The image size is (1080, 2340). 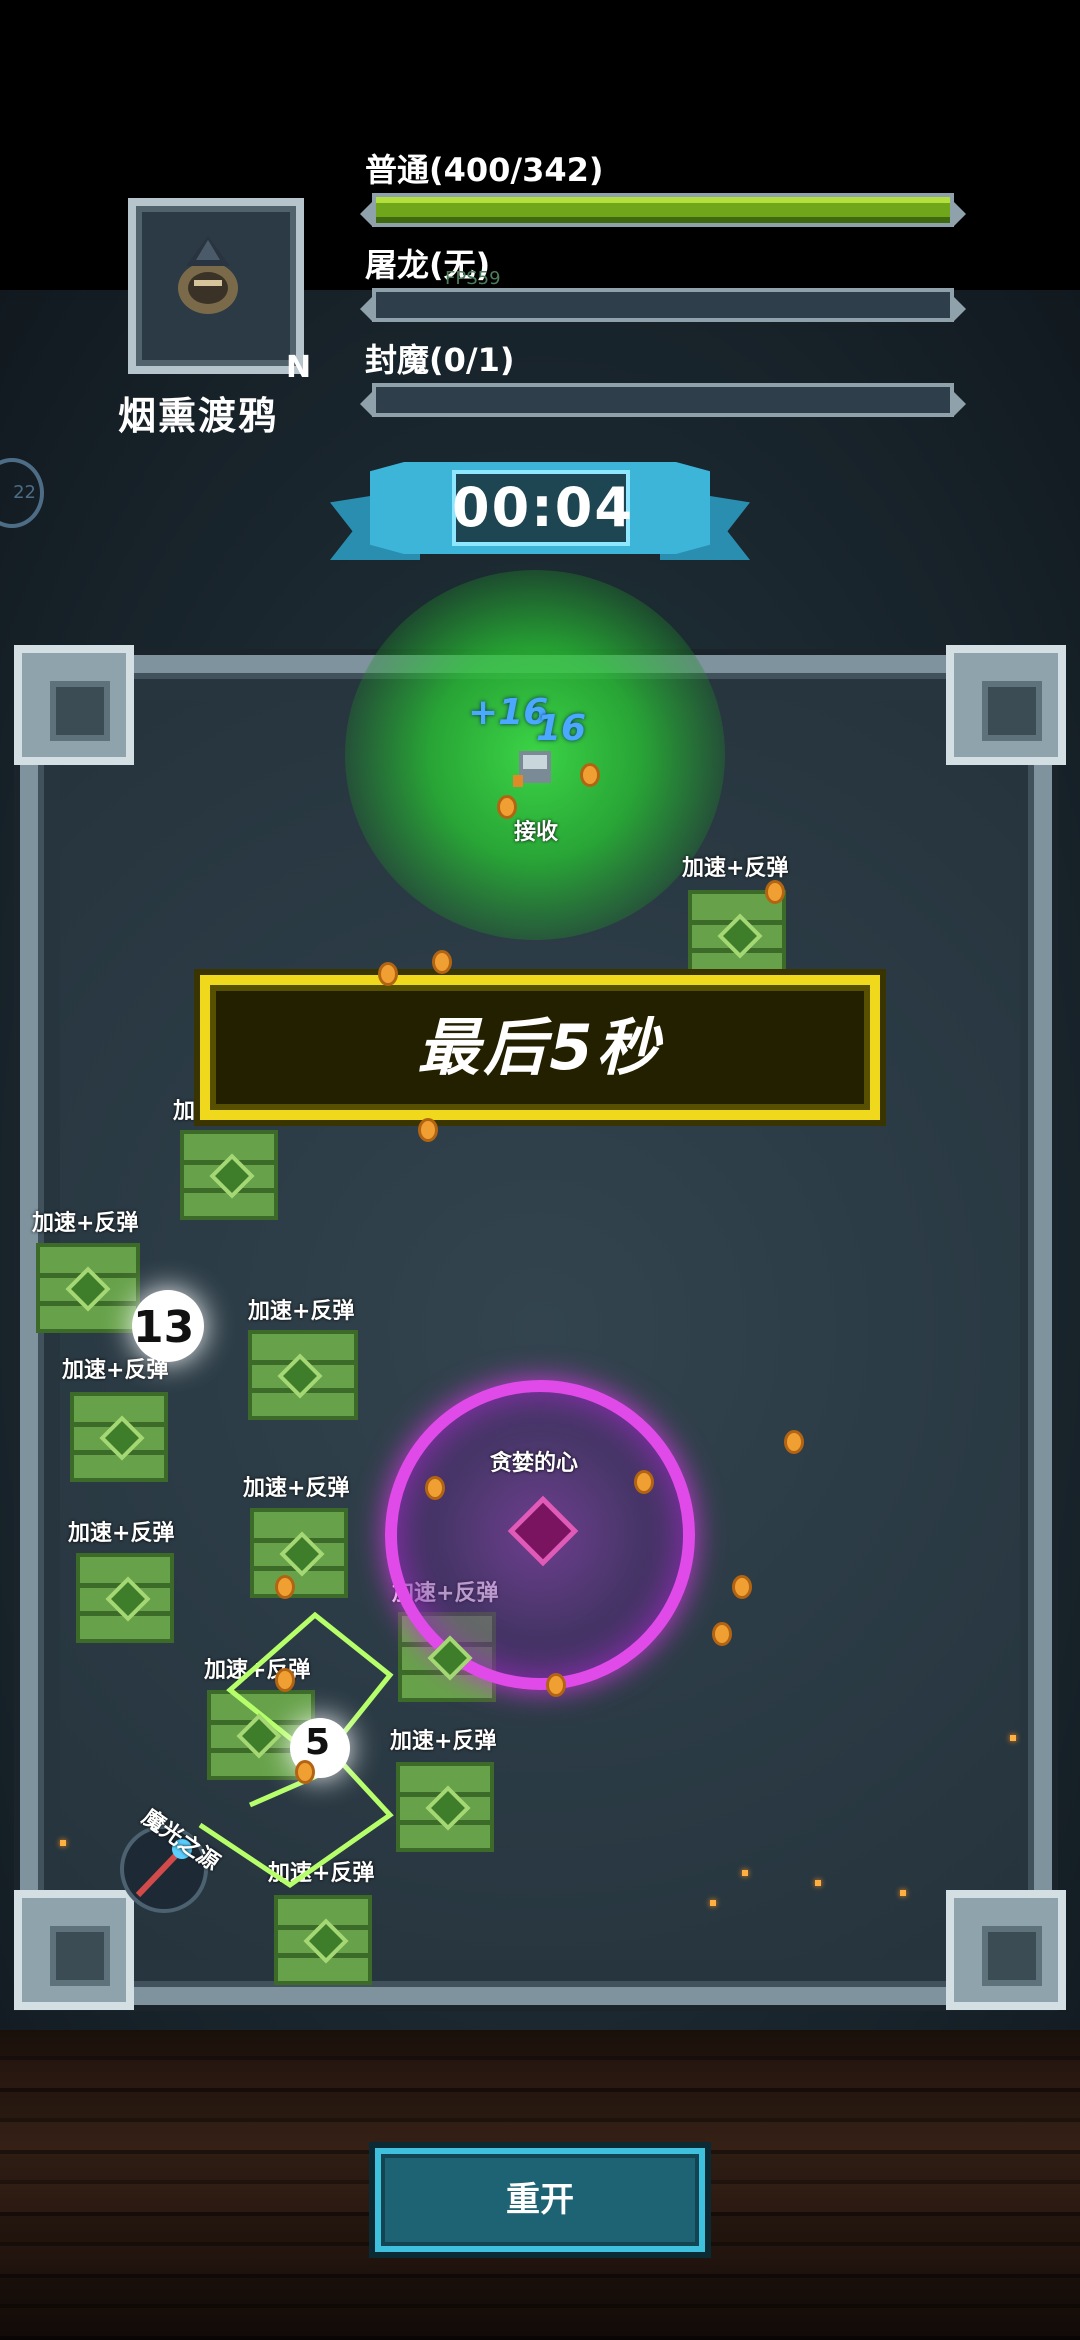 I want to click on receiver-label: 接收, so click(x=536, y=832).